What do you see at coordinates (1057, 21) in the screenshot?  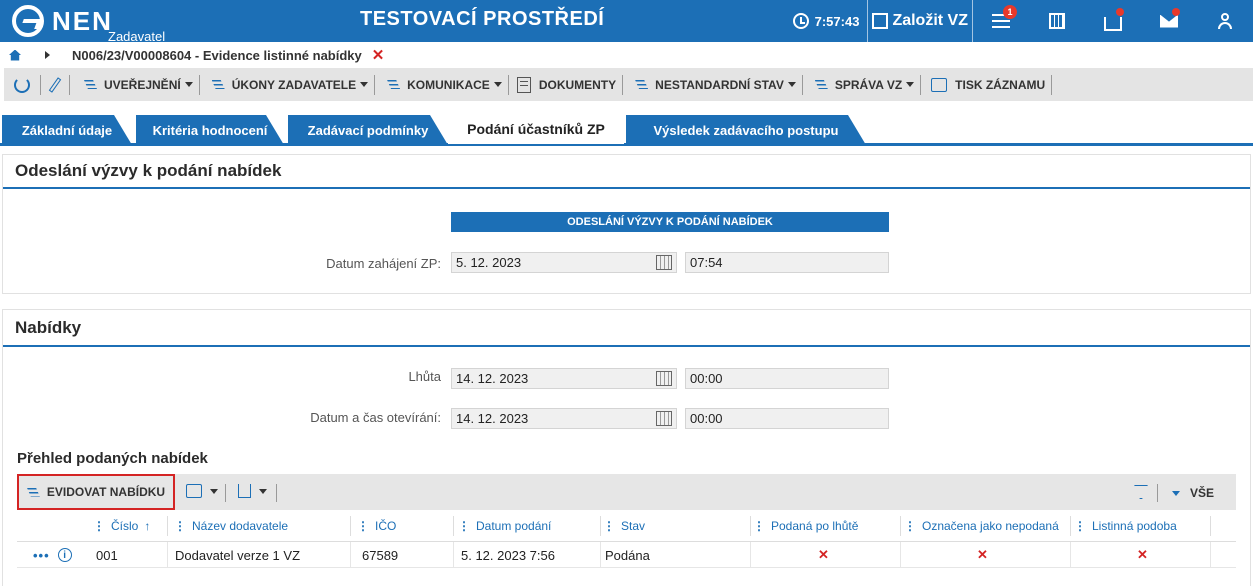 I see `calculator-button` at bounding box center [1057, 21].